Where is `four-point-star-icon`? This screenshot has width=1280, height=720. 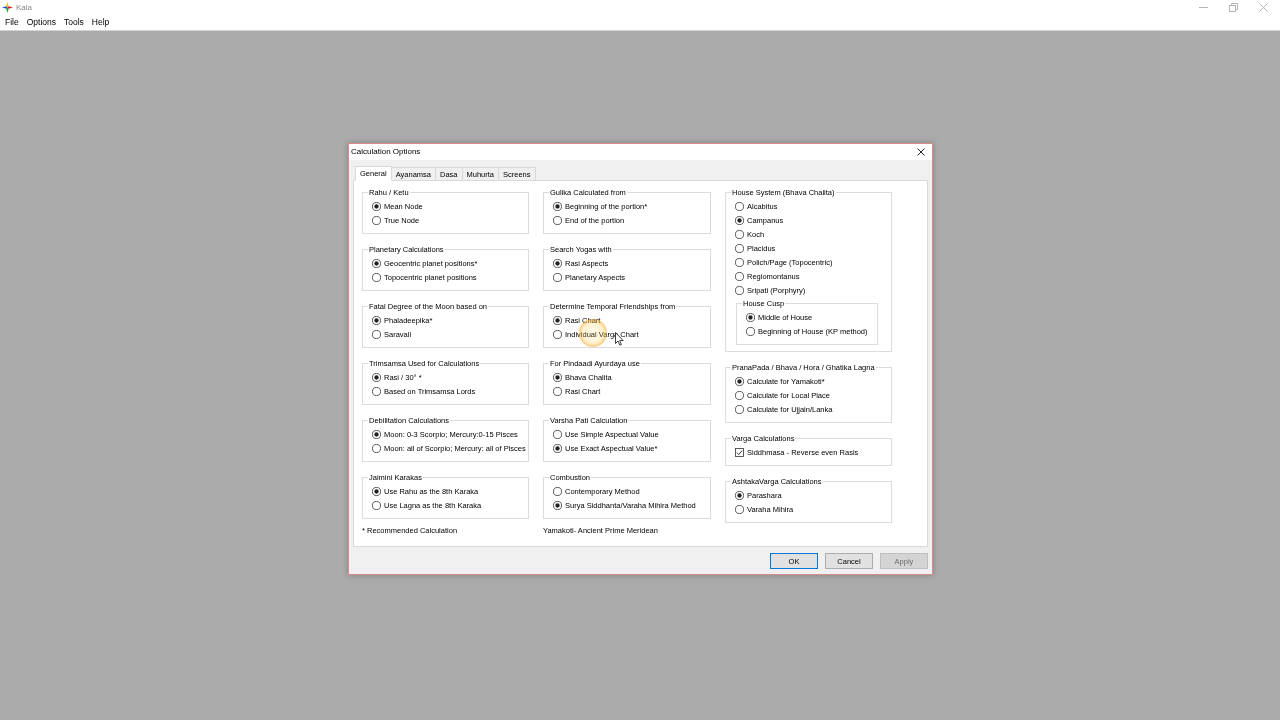 four-point-star-icon is located at coordinates (7, 7).